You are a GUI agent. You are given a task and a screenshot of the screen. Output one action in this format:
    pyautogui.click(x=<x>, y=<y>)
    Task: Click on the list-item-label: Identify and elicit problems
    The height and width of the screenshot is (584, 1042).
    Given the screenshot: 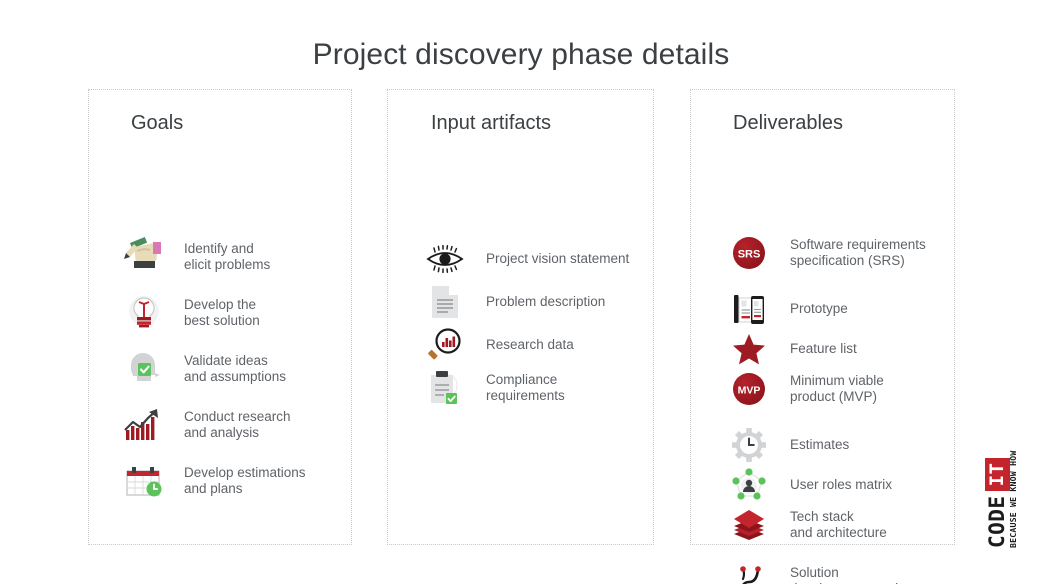 What is the action you would take?
    pyautogui.click(x=227, y=256)
    